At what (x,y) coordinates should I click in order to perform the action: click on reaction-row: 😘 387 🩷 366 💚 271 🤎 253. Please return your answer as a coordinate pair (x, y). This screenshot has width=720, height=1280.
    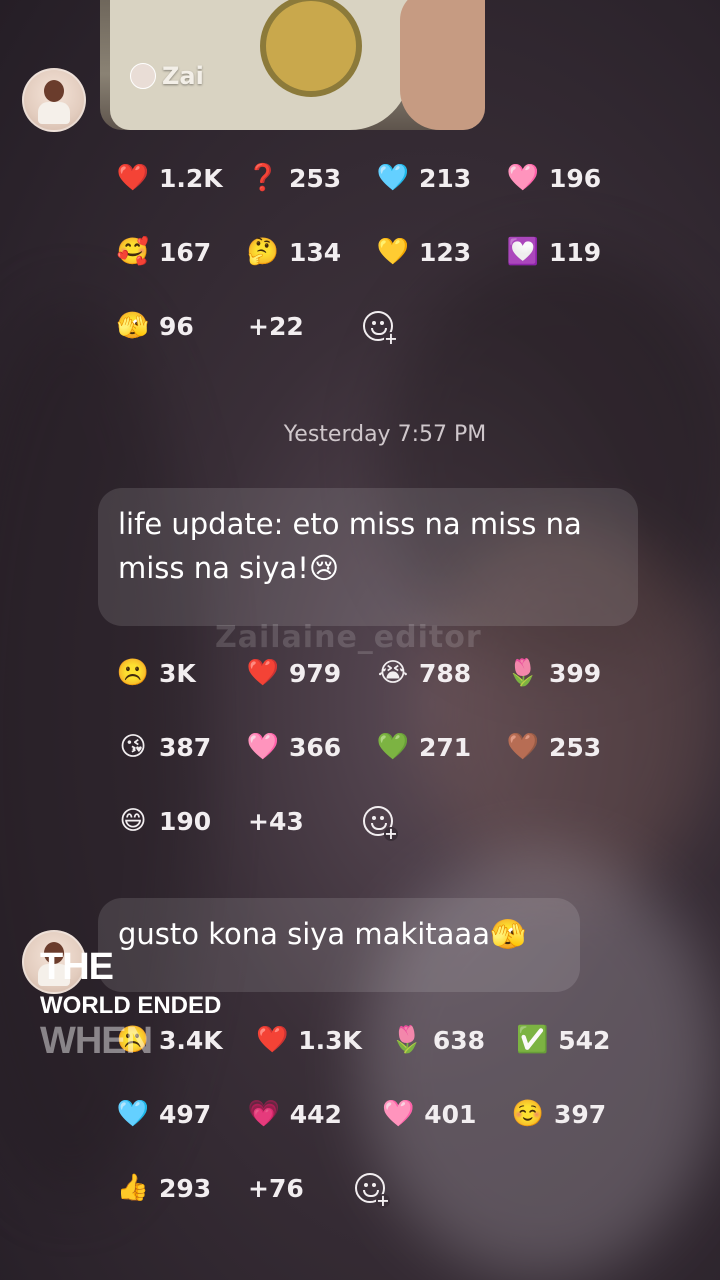
    Looking at the image, I should click on (377, 747).